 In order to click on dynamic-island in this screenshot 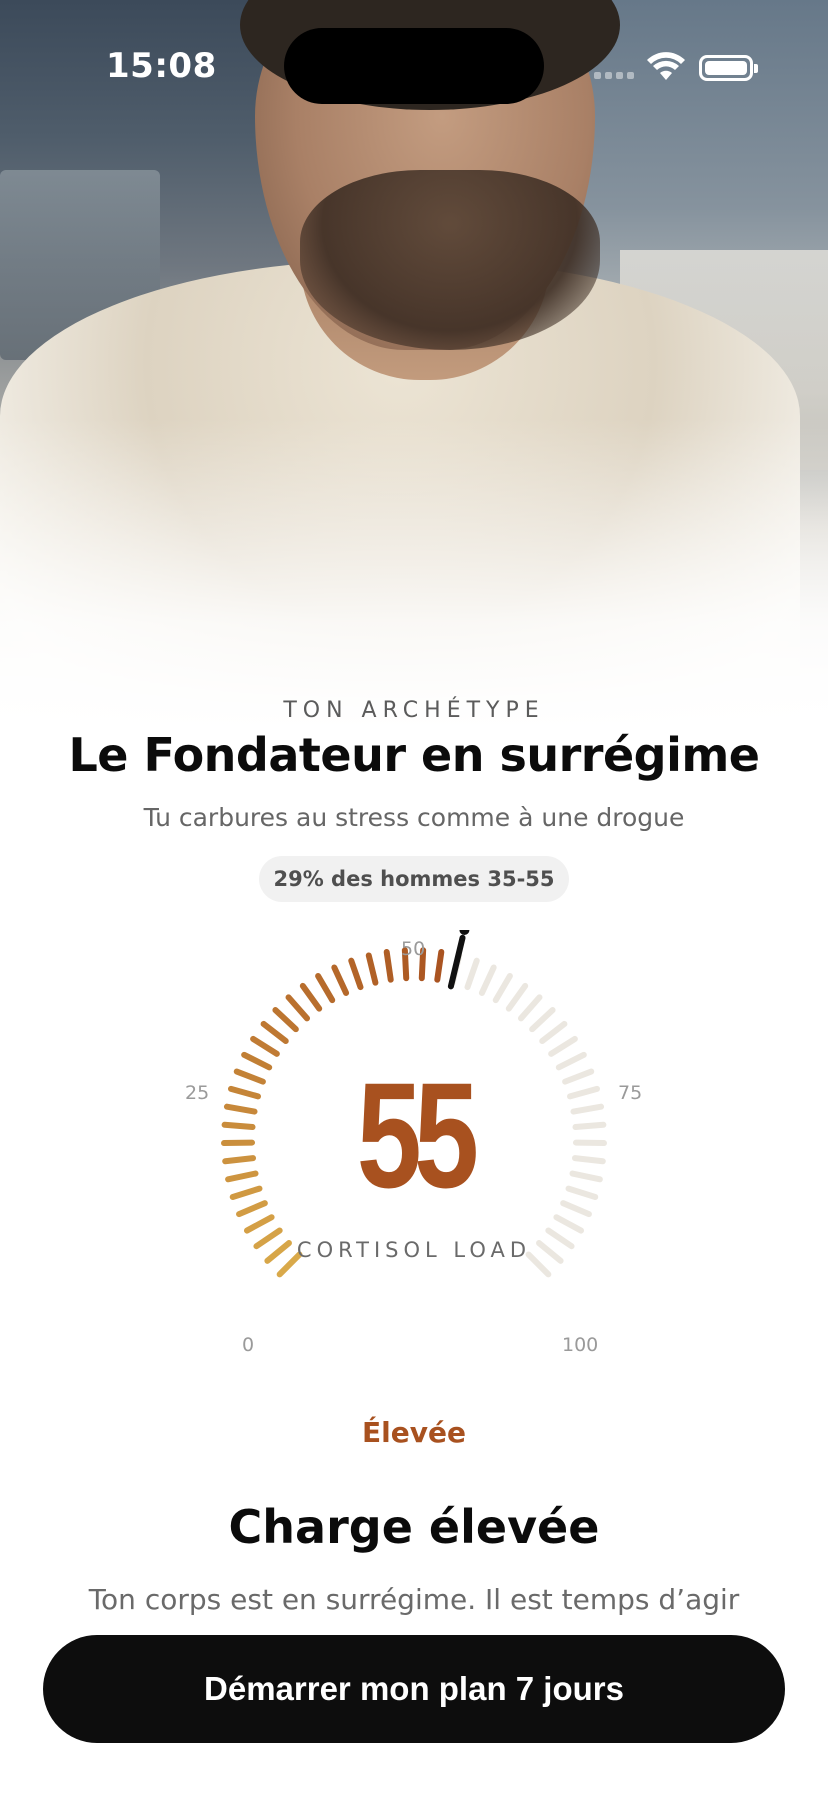, I will do `click(414, 66)`.